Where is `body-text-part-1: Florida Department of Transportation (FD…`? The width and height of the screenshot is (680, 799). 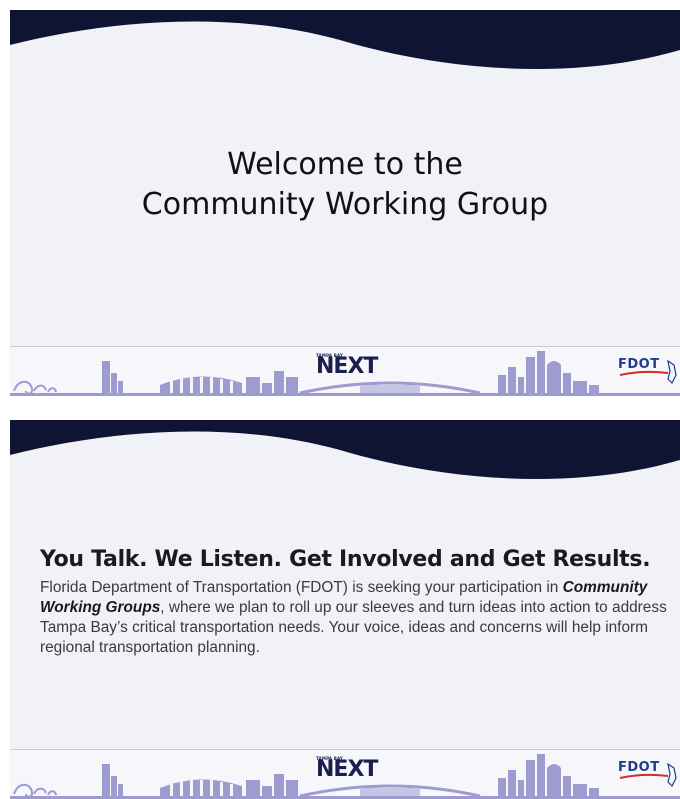 body-text-part-1: Florida Department of Transportation (FD… is located at coordinates (301, 587).